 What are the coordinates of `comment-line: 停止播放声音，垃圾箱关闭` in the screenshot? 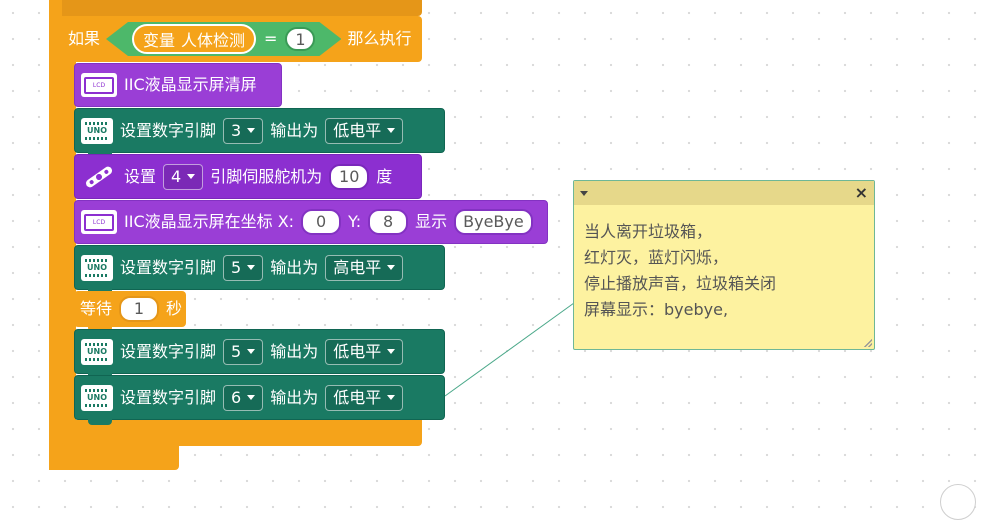 It's located at (680, 283).